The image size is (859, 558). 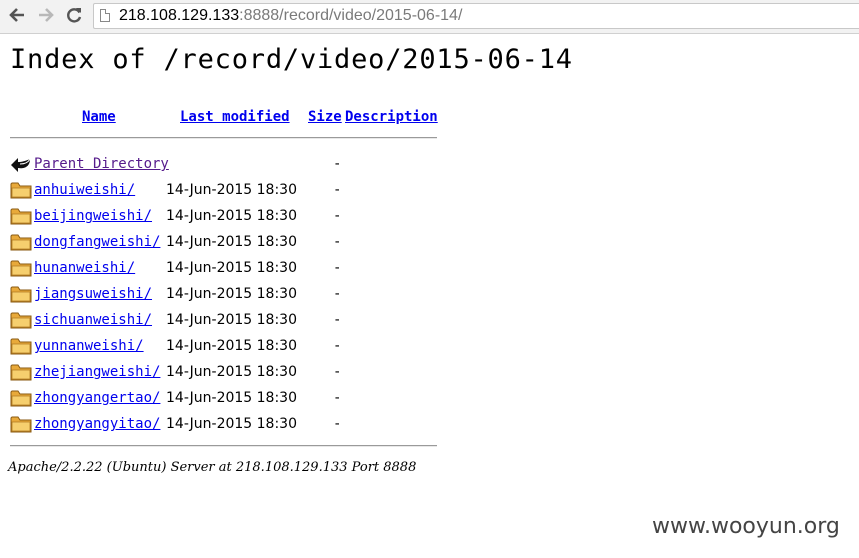 What do you see at coordinates (101, 164) in the screenshot?
I see `parent-directory-link: Parent Directory` at bounding box center [101, 164].